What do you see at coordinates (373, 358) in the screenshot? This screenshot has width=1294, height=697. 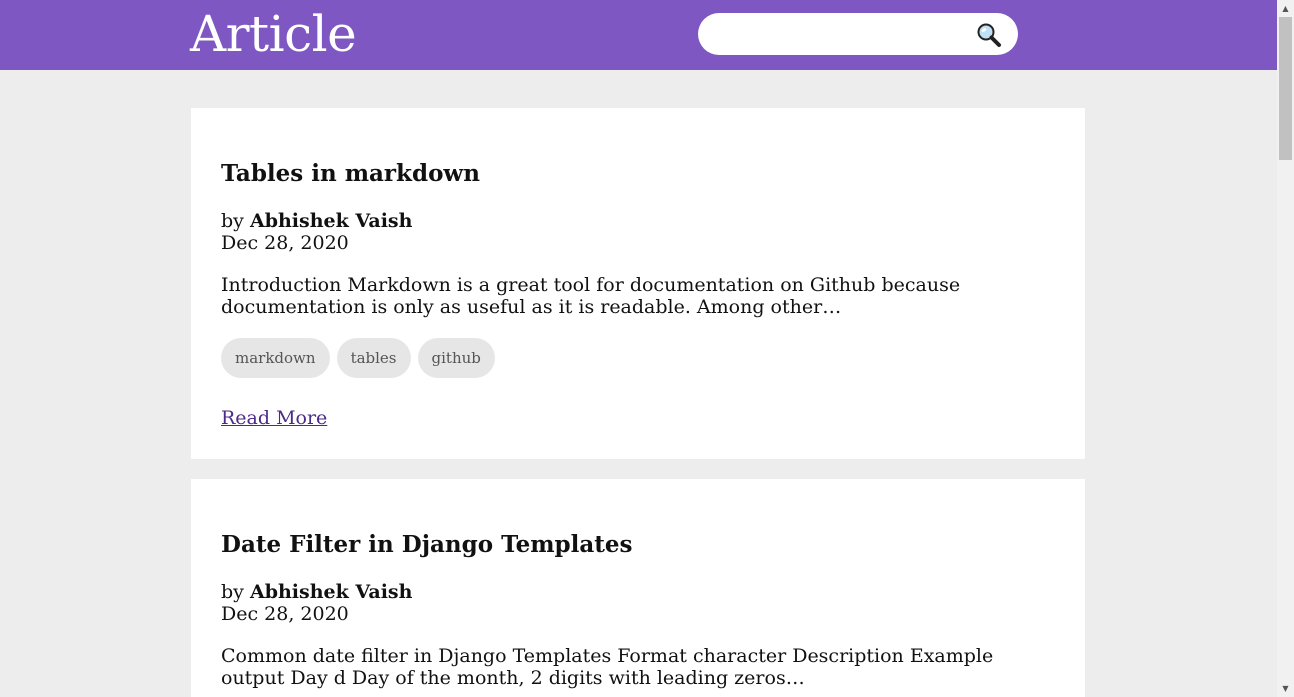 I see `tag-chip: tables` at bounding box center [373, 358].